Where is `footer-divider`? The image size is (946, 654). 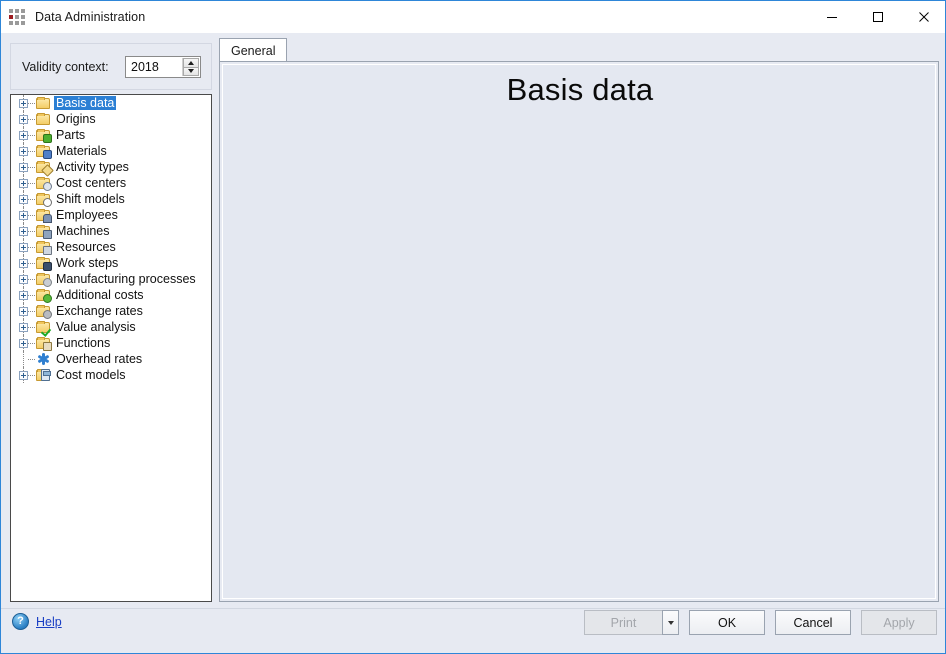 footer-divider is located at coordinates (473, 608).